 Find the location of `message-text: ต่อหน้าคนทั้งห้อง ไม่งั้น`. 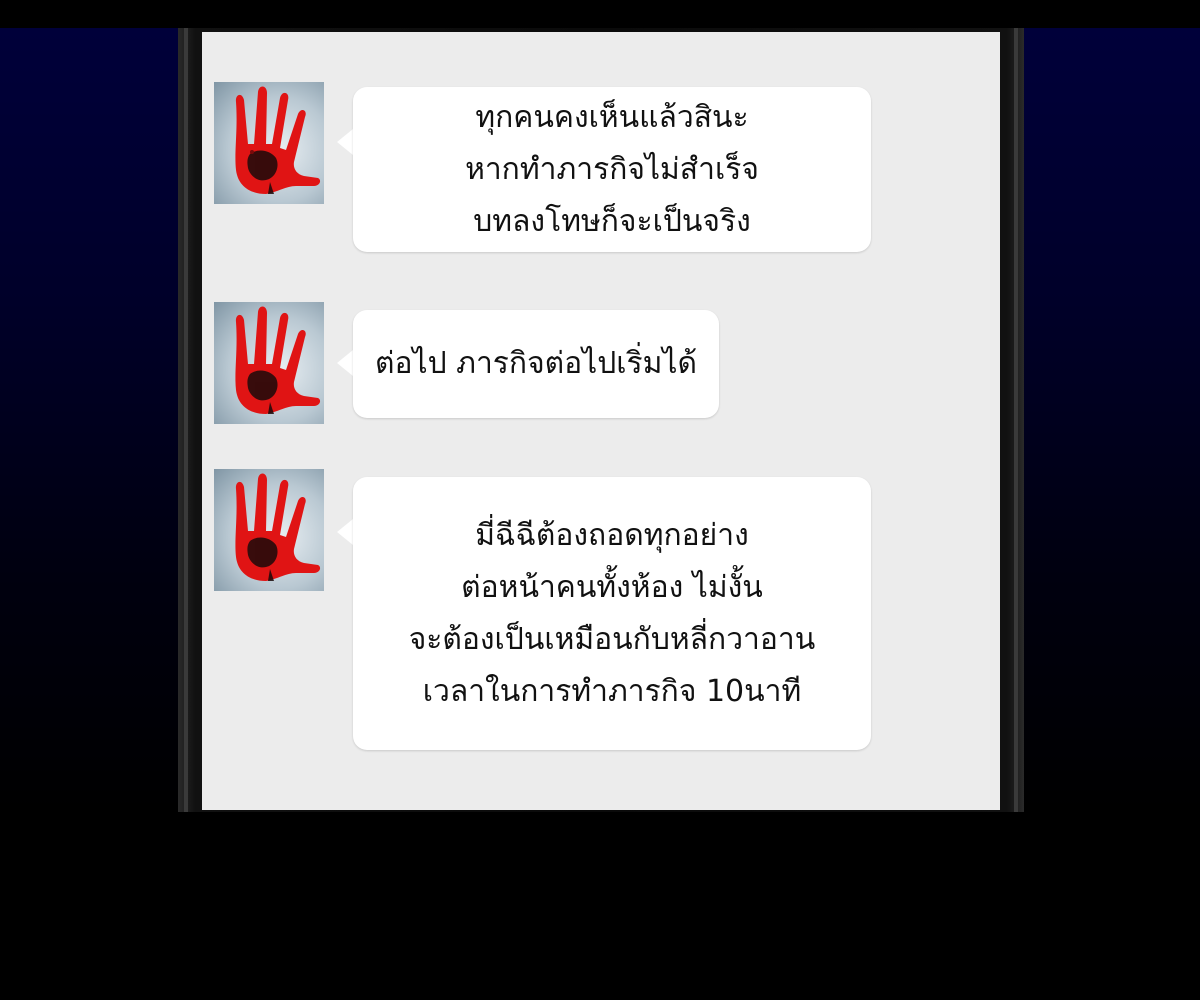

message-text: ต่อหน้าคนทั้งห้อง ไม่งั้น is located at coordinates (612, 587).